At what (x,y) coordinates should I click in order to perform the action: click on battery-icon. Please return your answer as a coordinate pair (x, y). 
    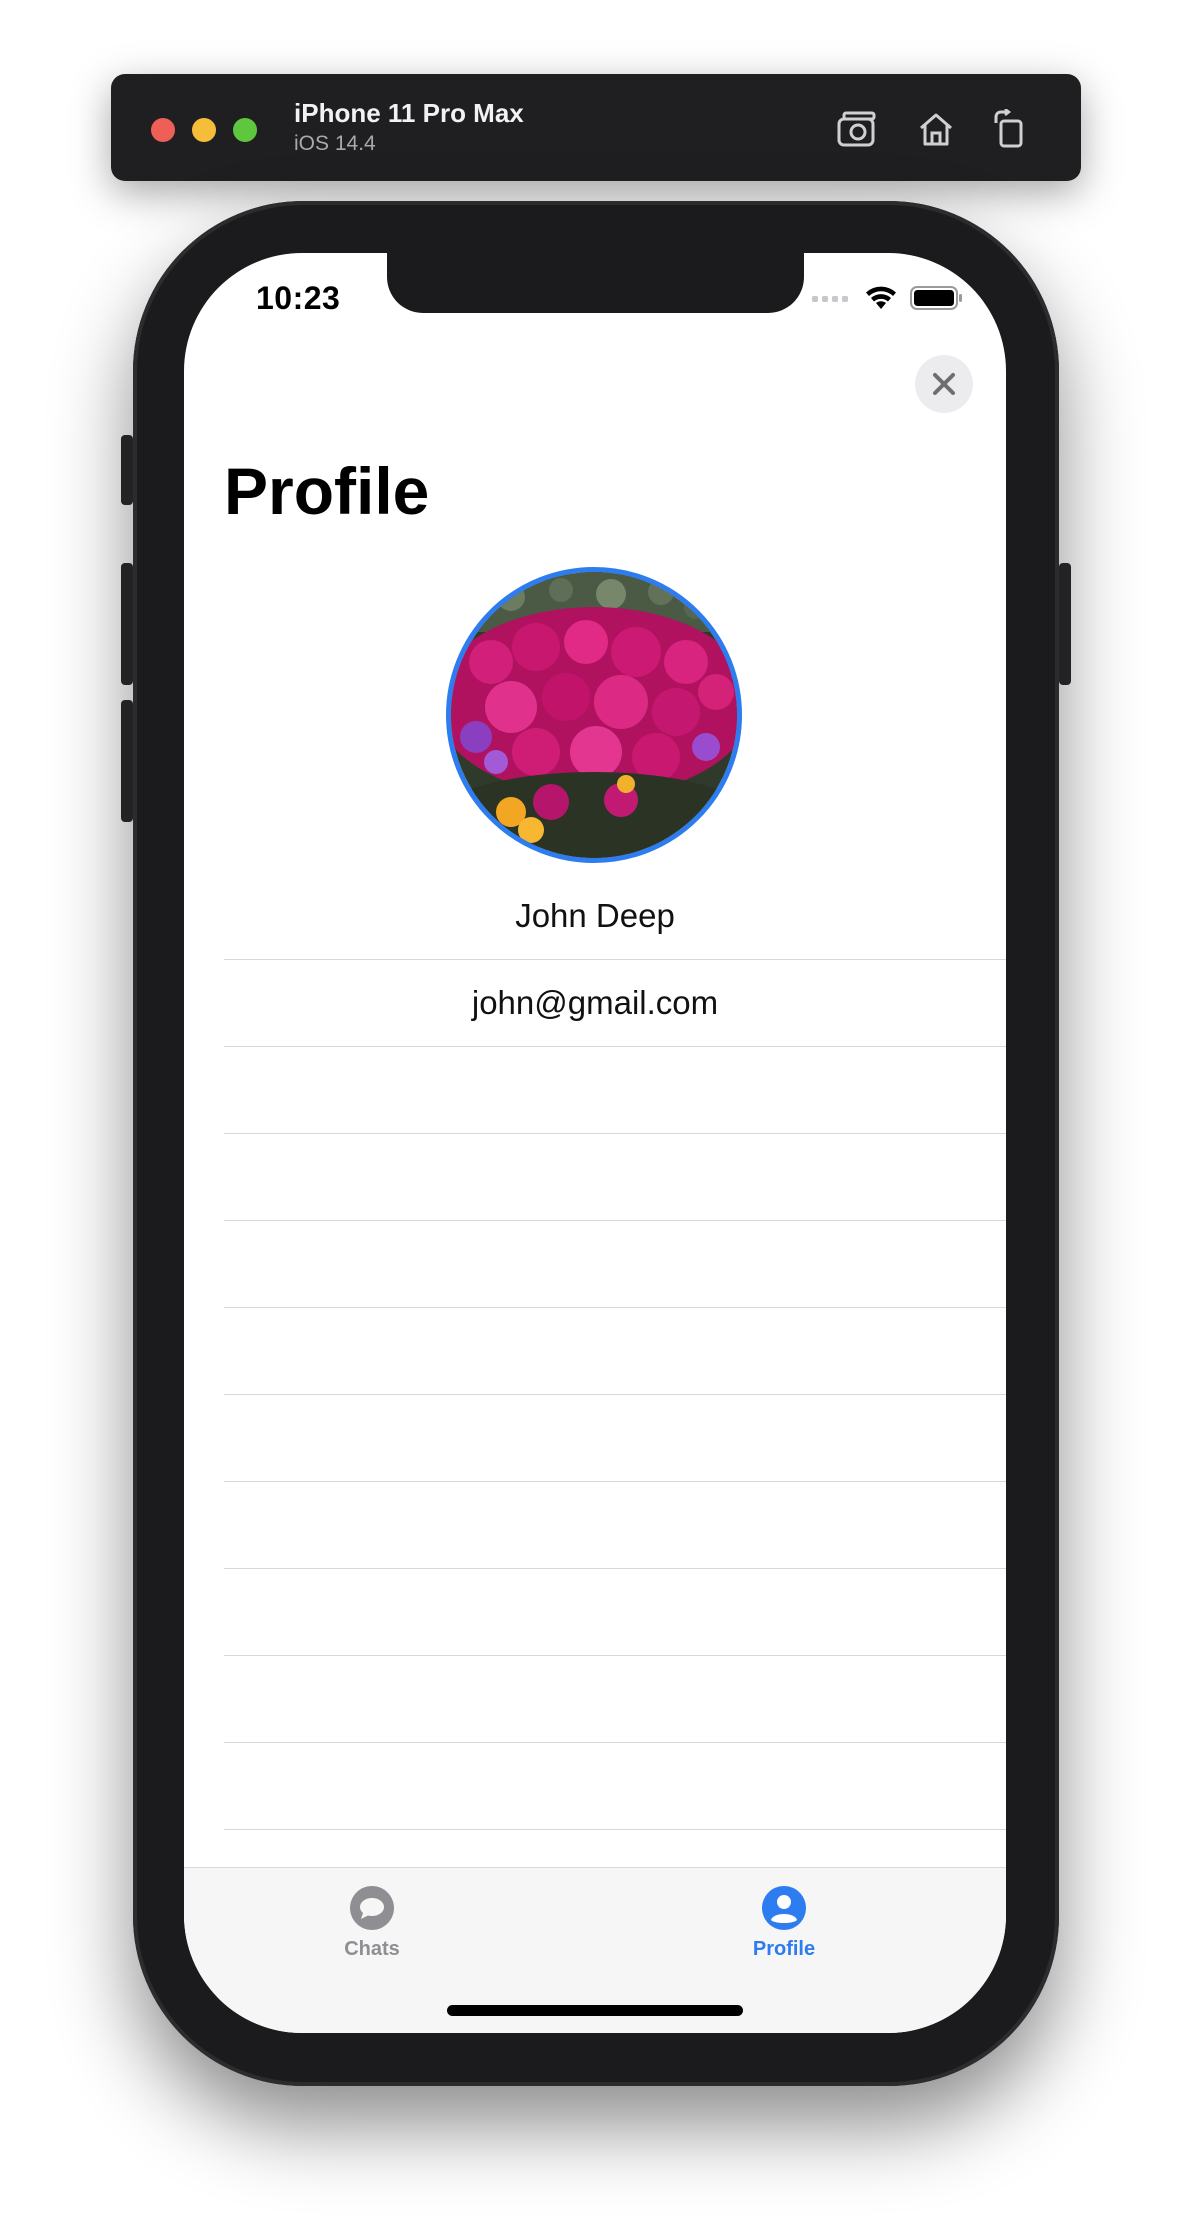
    Looking at the image, I should click on (936, 298).